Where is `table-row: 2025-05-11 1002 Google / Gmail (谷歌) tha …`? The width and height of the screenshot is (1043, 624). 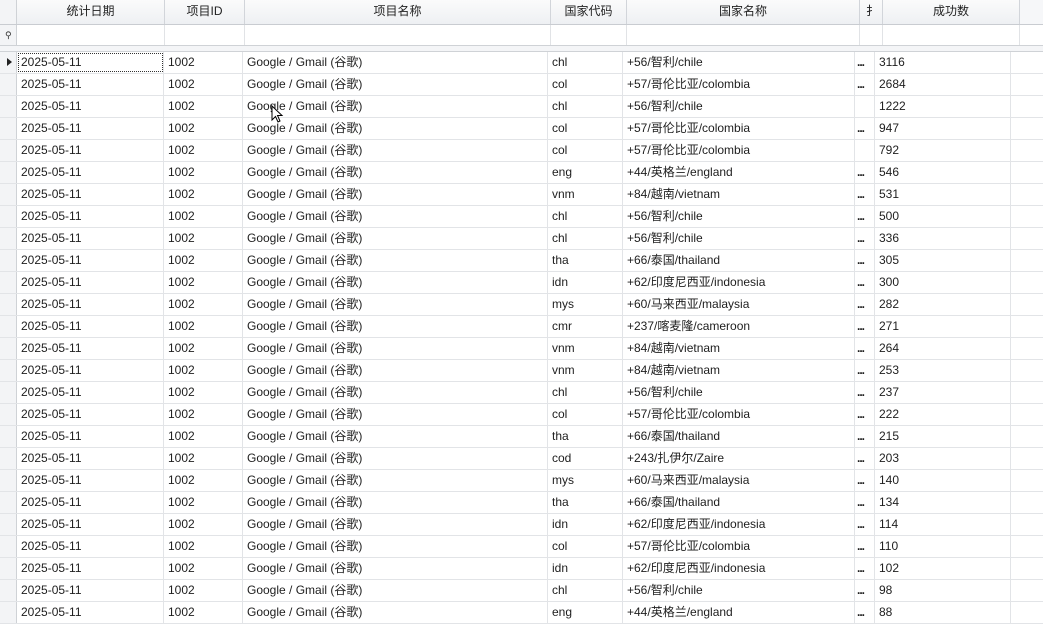 table-row: 2025-05-11 1002 Google / Gmail (谷歌) tha … is located at coordinates (521, 503).